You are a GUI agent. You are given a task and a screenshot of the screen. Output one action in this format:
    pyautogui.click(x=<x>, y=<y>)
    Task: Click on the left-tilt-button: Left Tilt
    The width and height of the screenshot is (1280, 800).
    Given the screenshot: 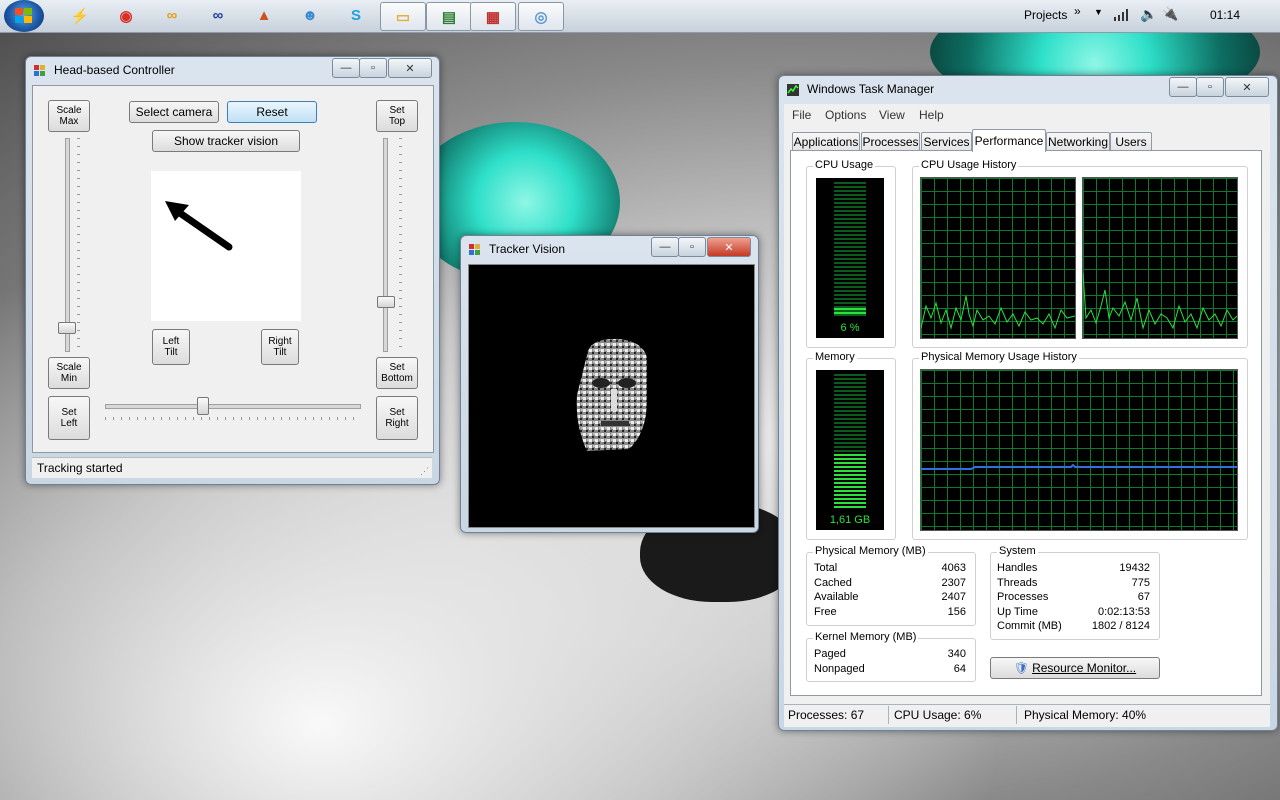 What is the action you would take?
    pyautogui.click(x=171, y=347)
    